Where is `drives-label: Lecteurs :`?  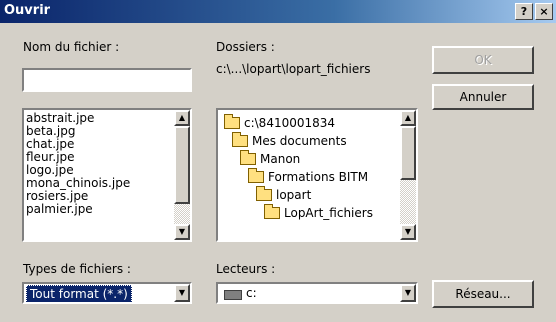 drives-label: Lecteurs : is located at coordinates (246, 269).